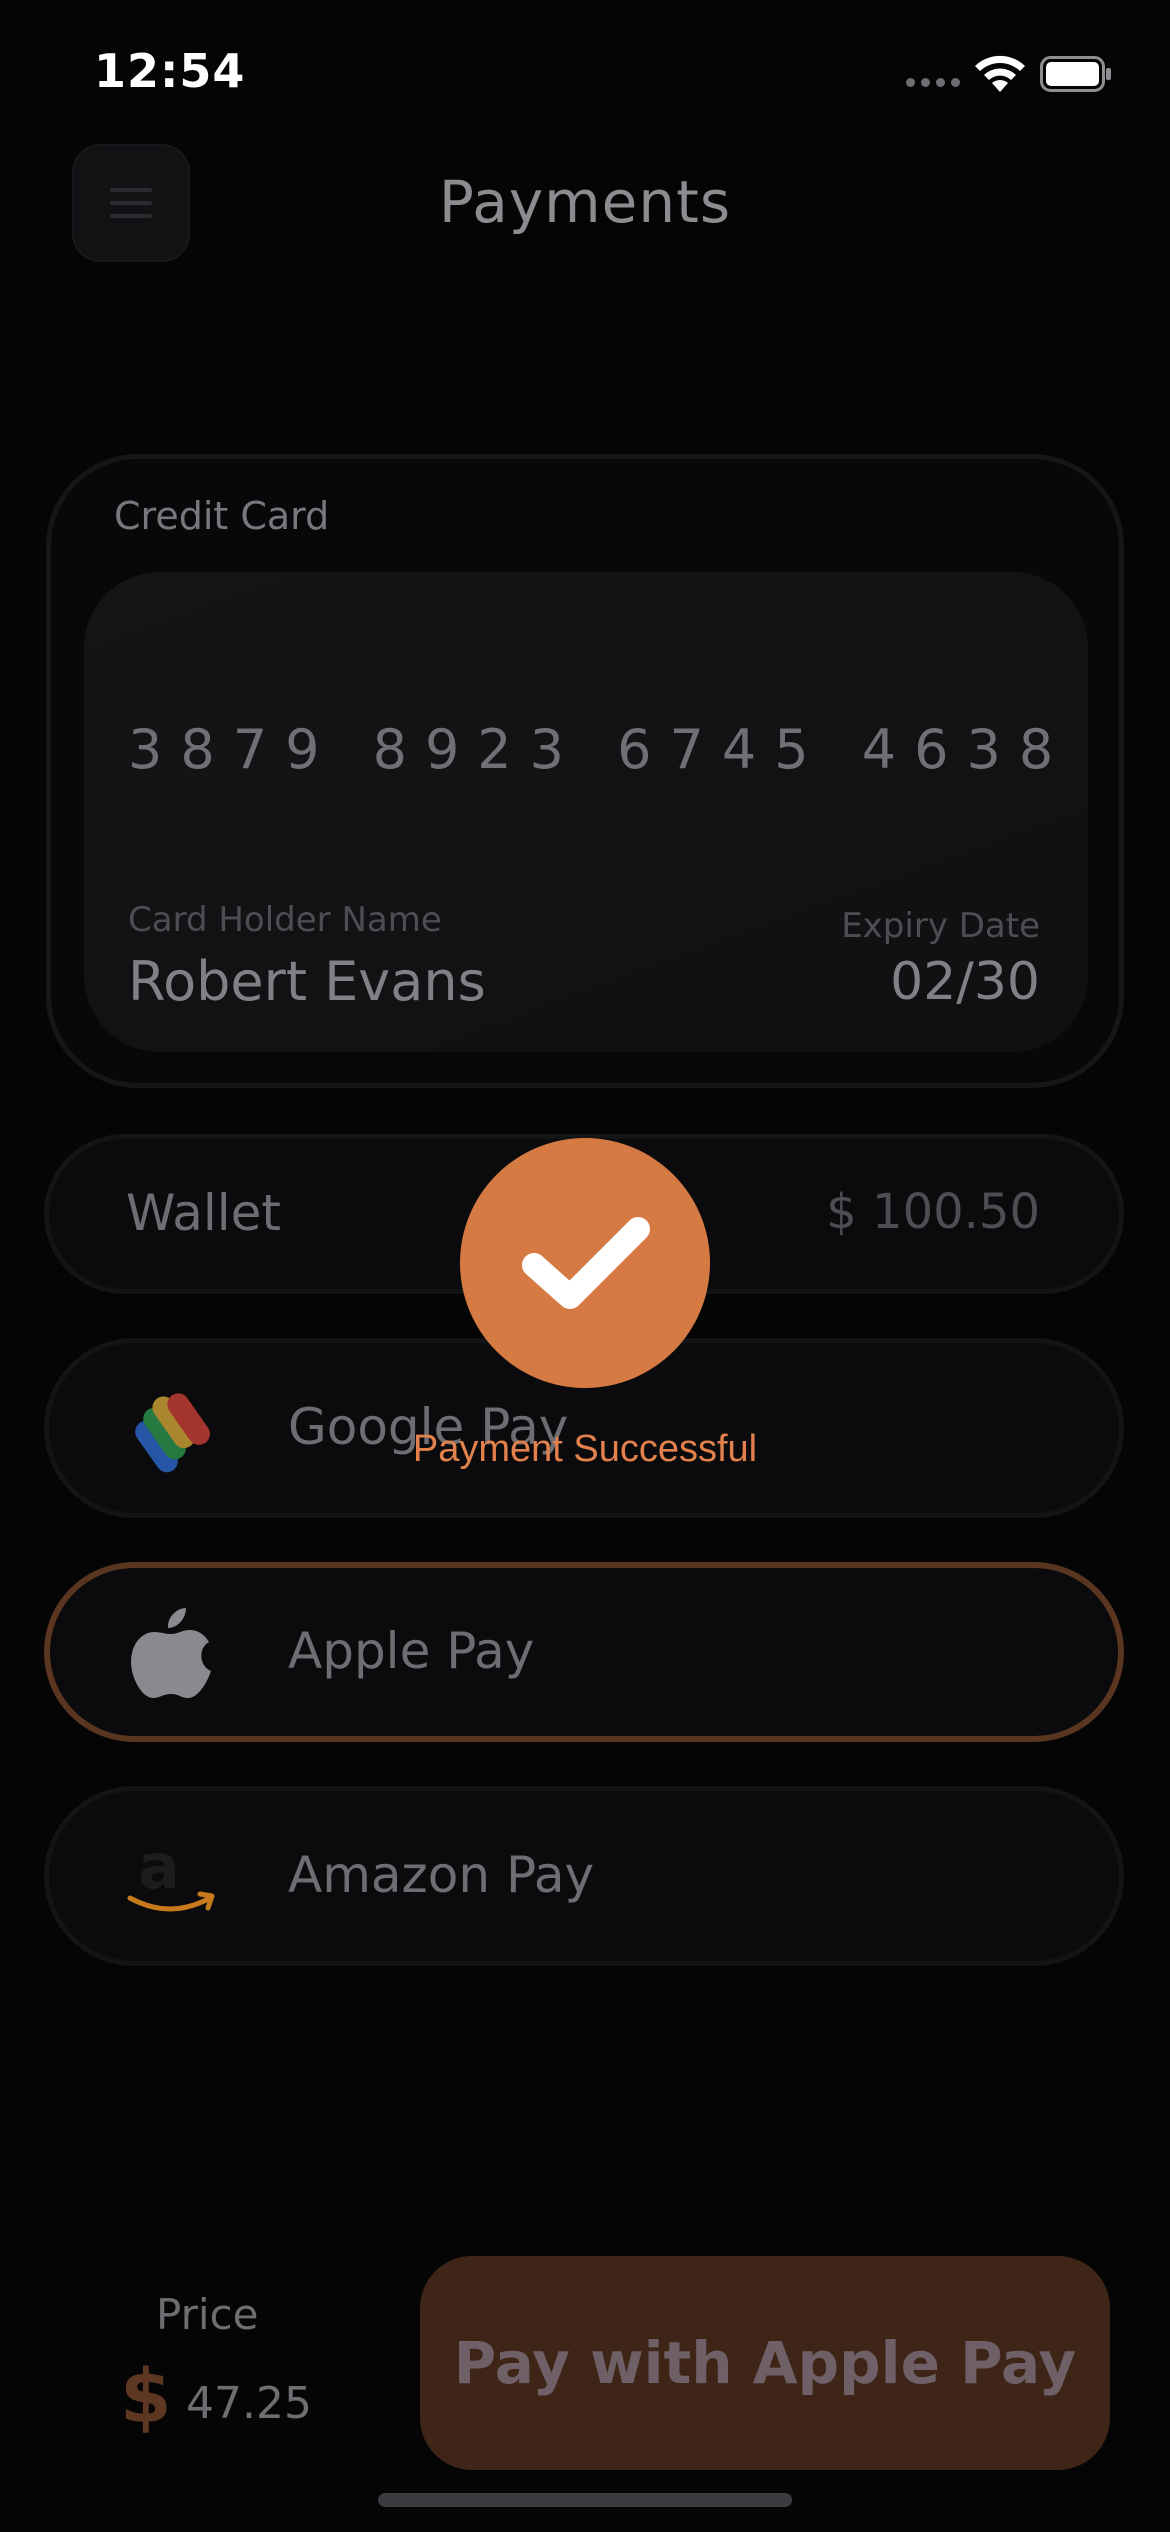 The height and width of the screenshot is (2532, 1170). I want to click on success-badge, so click(585, 1263).